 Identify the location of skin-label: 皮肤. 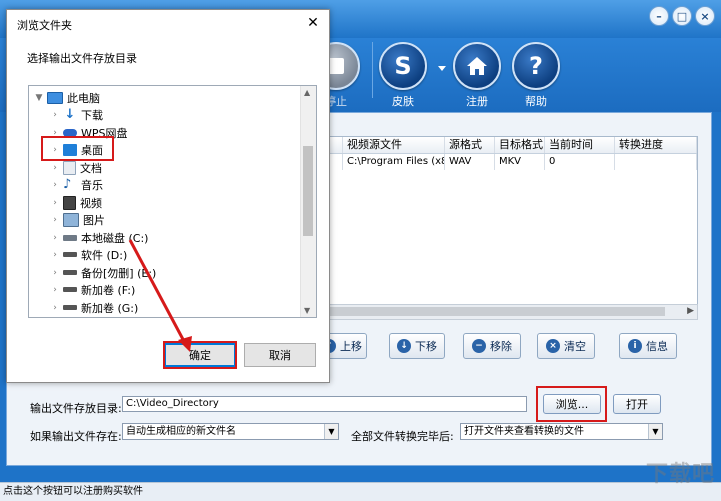
(403, 101).